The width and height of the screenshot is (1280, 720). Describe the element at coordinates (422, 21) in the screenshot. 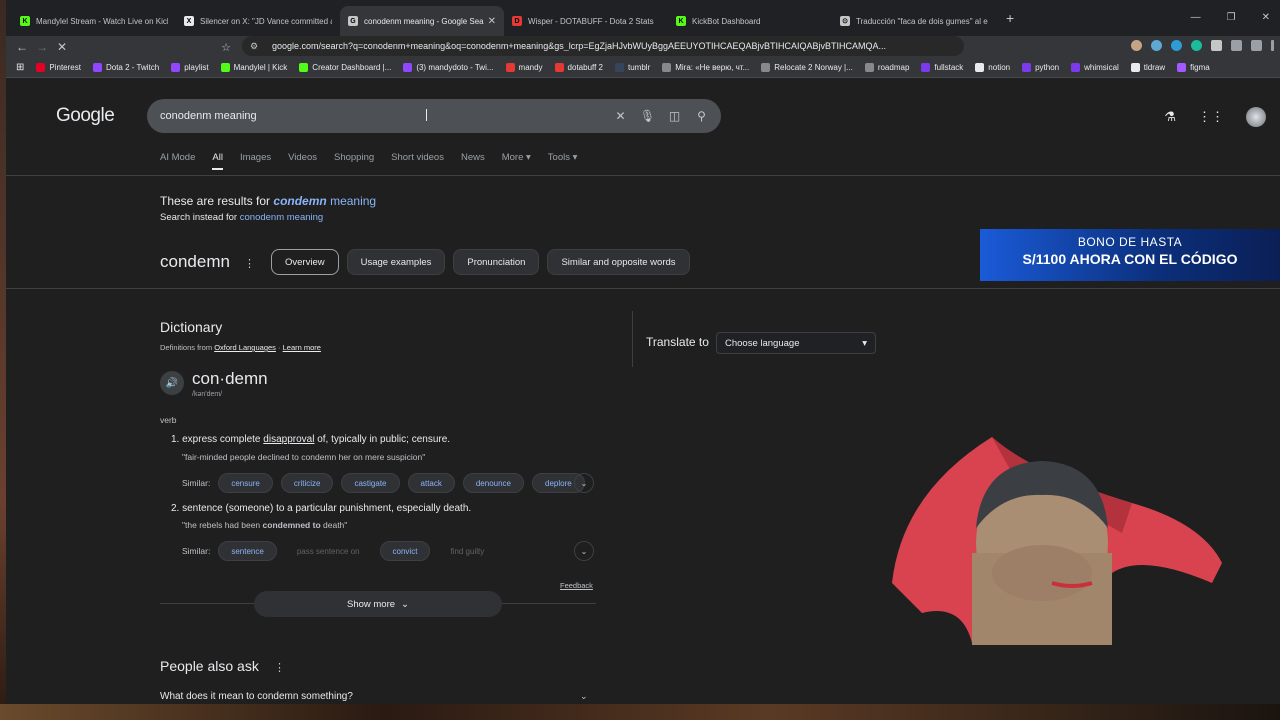

I see `browser-tab: Gconodenm meaning - Google Search ✕` at that location.